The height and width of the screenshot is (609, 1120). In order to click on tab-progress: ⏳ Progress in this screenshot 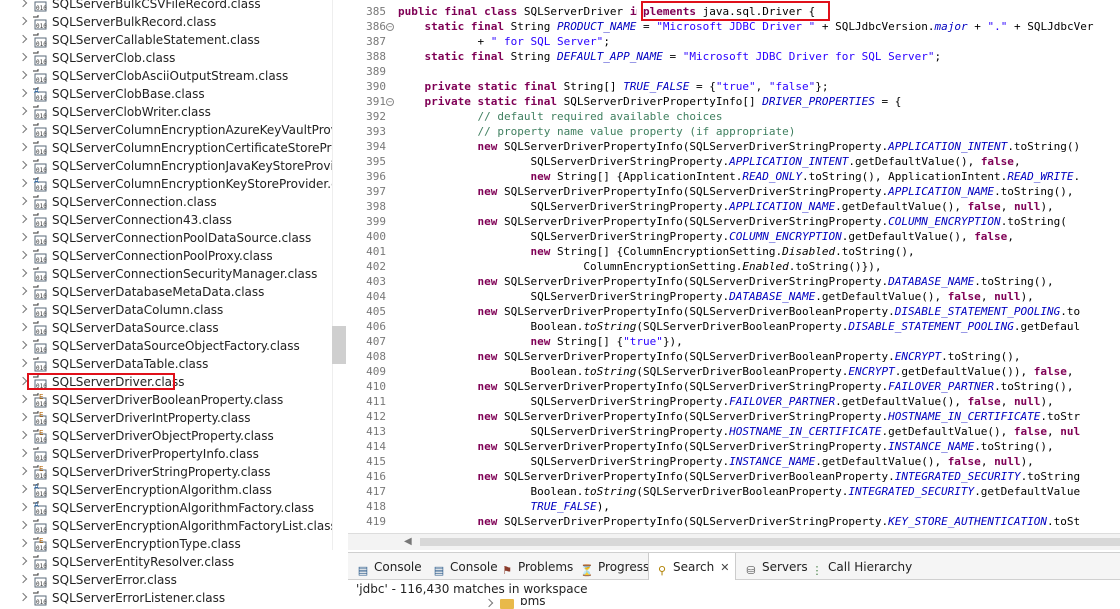, I will do `click(614, 567)`.